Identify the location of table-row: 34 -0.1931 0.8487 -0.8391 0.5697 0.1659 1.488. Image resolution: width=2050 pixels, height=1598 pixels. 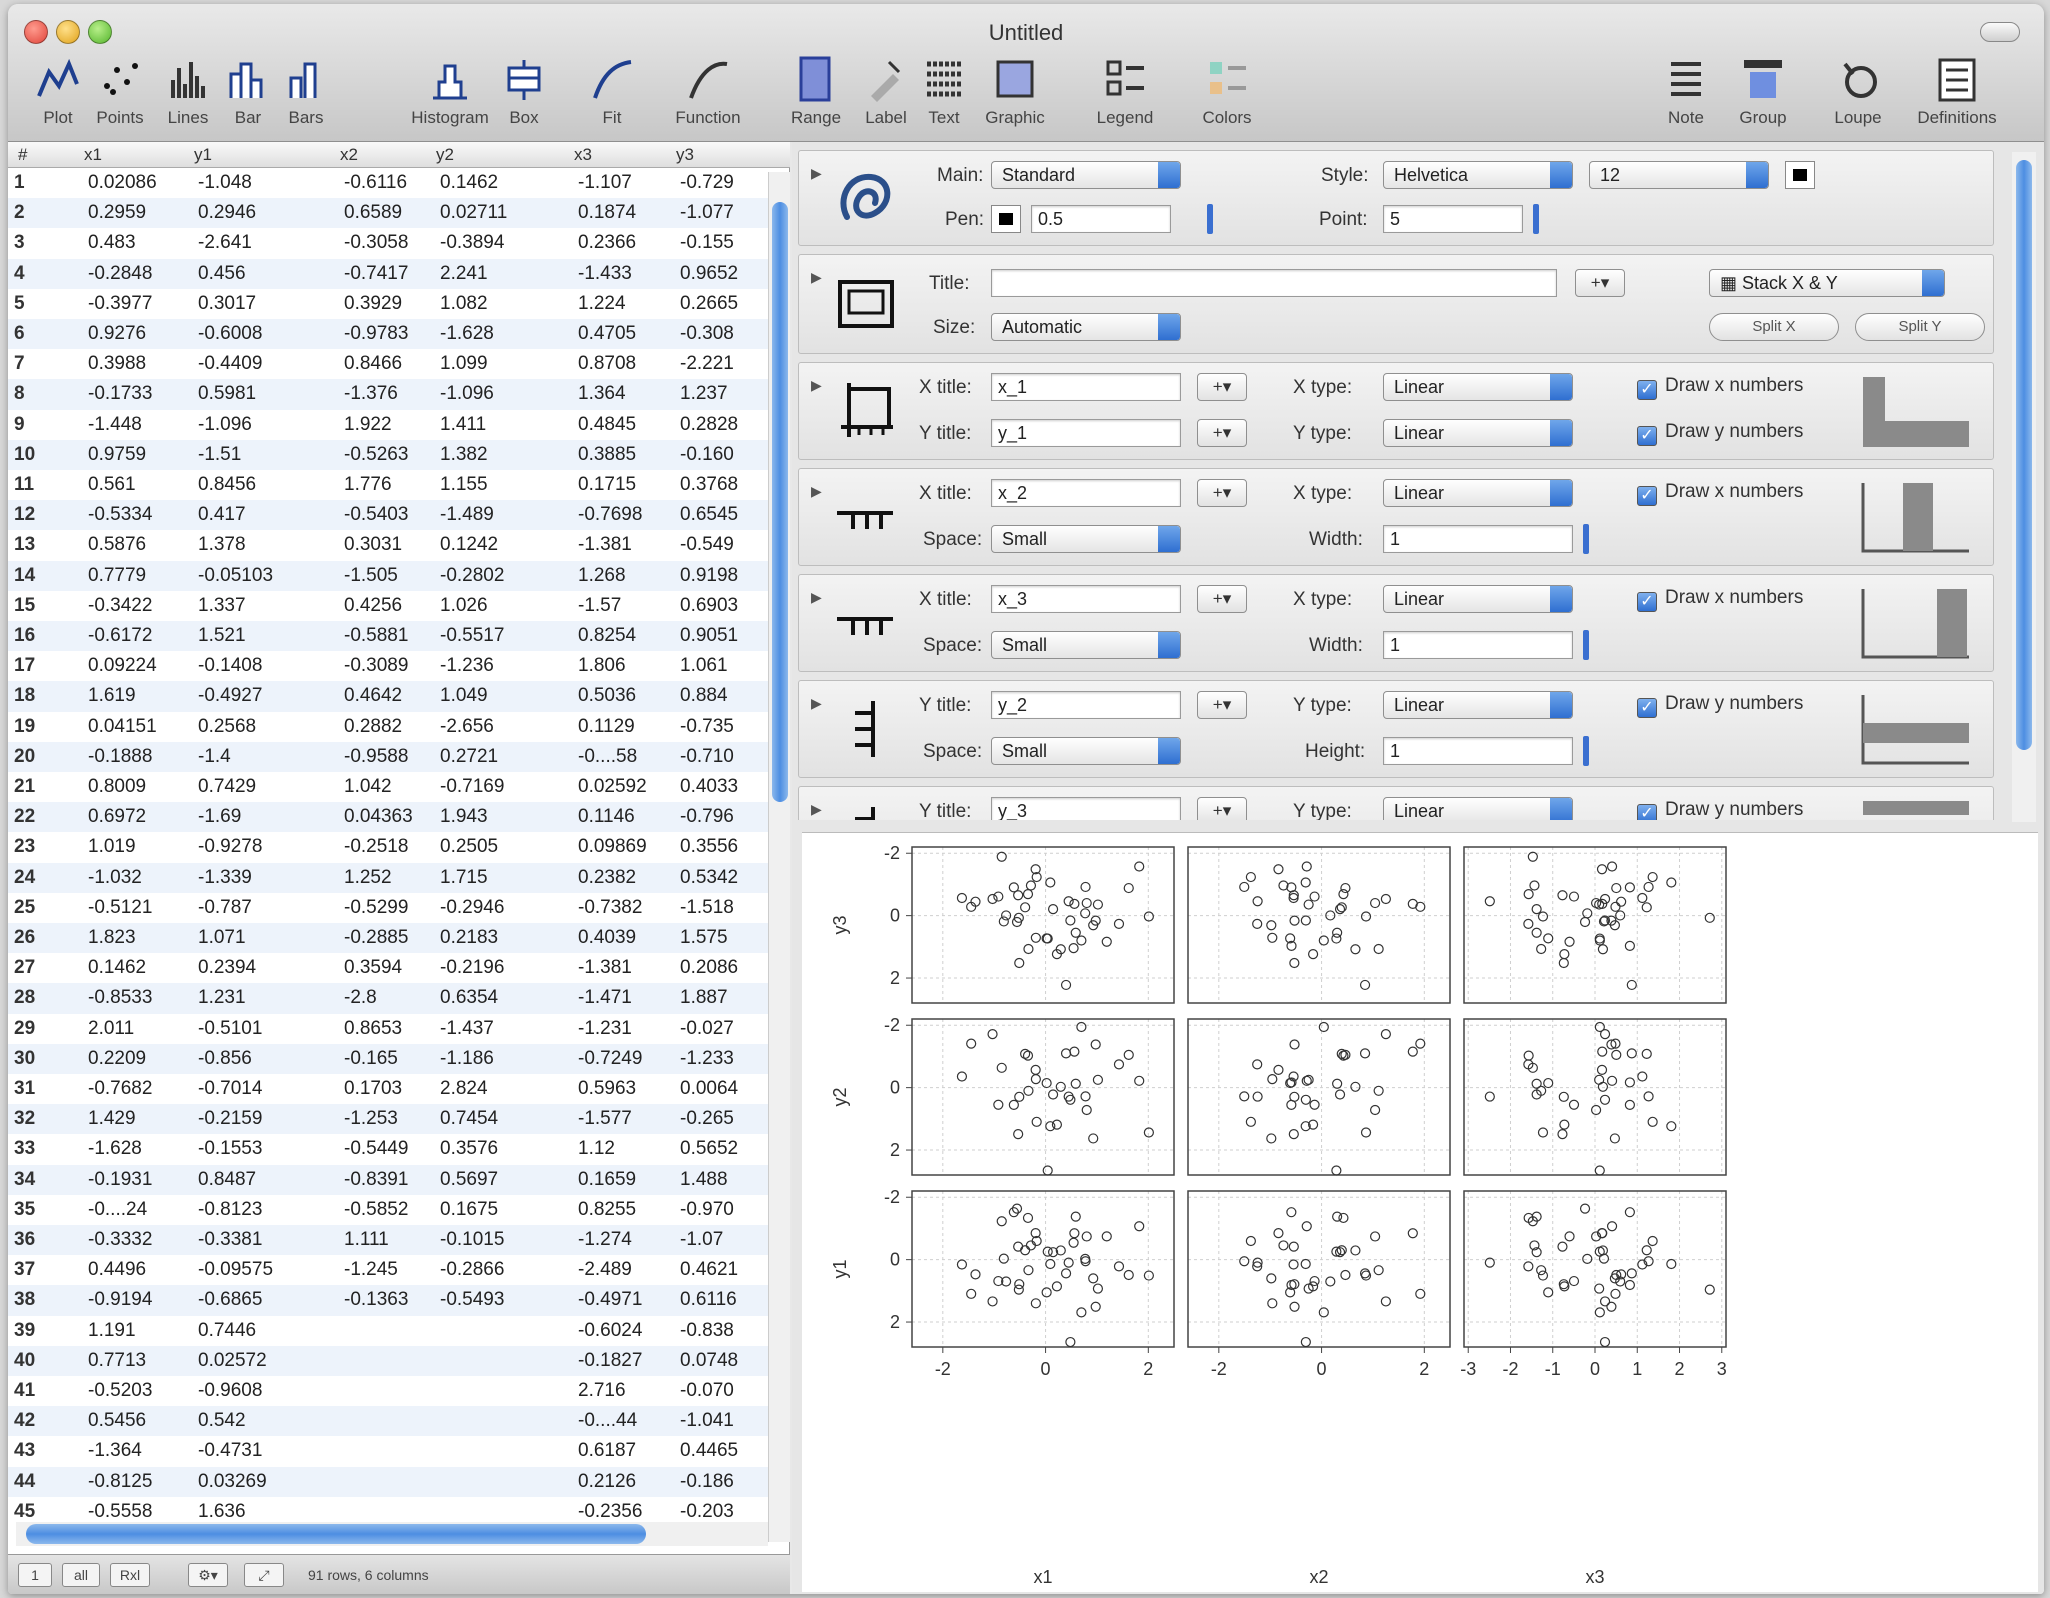
(388, 1179).